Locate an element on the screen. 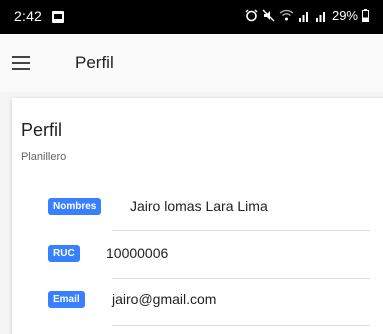 The width and height of the screenshot is (383, 334). battery-icon is located at coordinates (365, 15).